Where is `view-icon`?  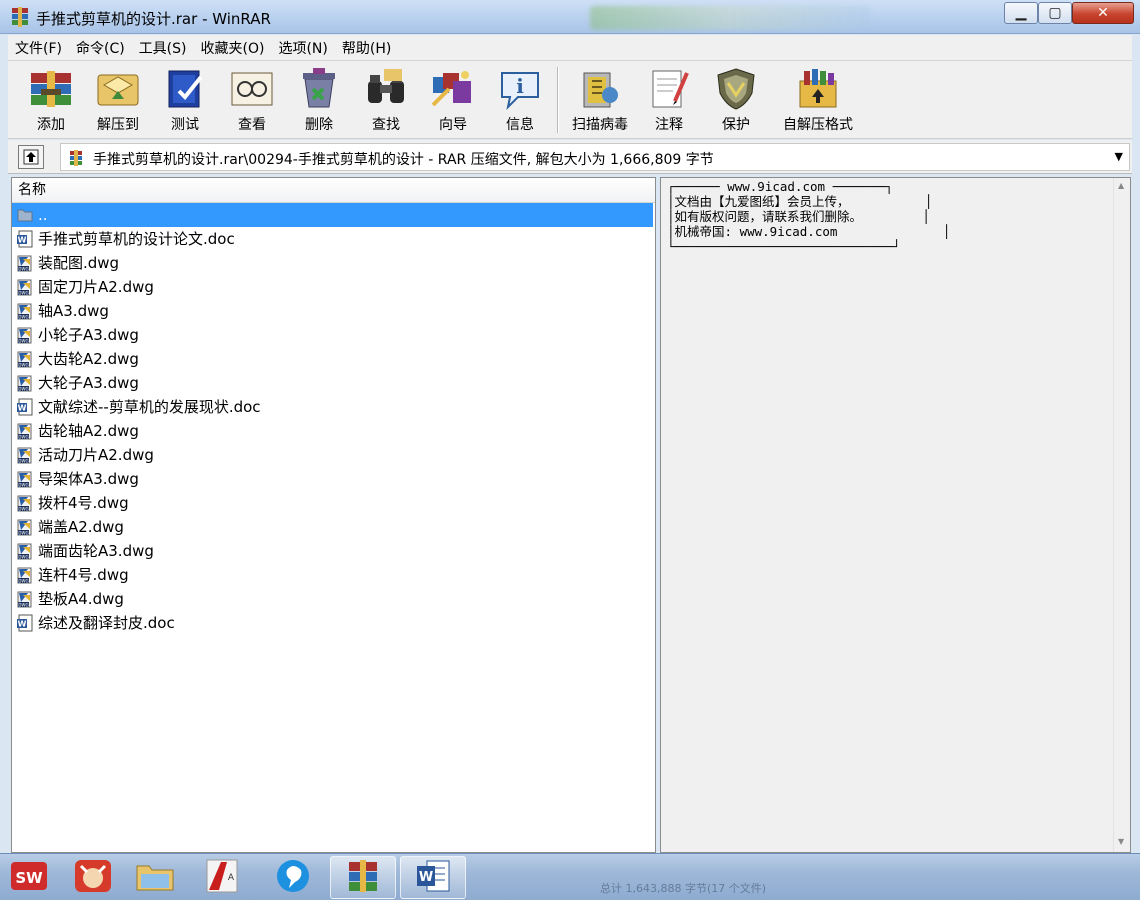 view-icon is located at coordinates (252, 89).